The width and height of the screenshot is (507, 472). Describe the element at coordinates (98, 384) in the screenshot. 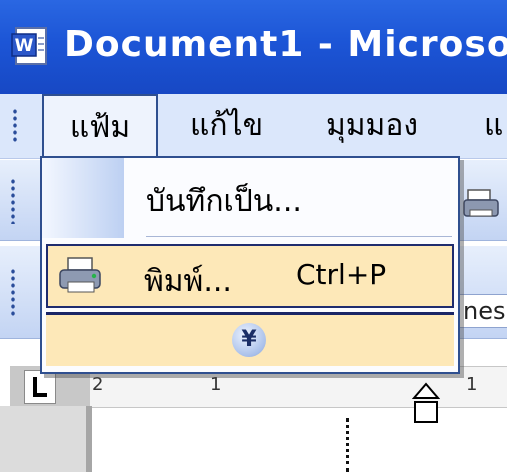

I see `ruler-label: 2` at that location.